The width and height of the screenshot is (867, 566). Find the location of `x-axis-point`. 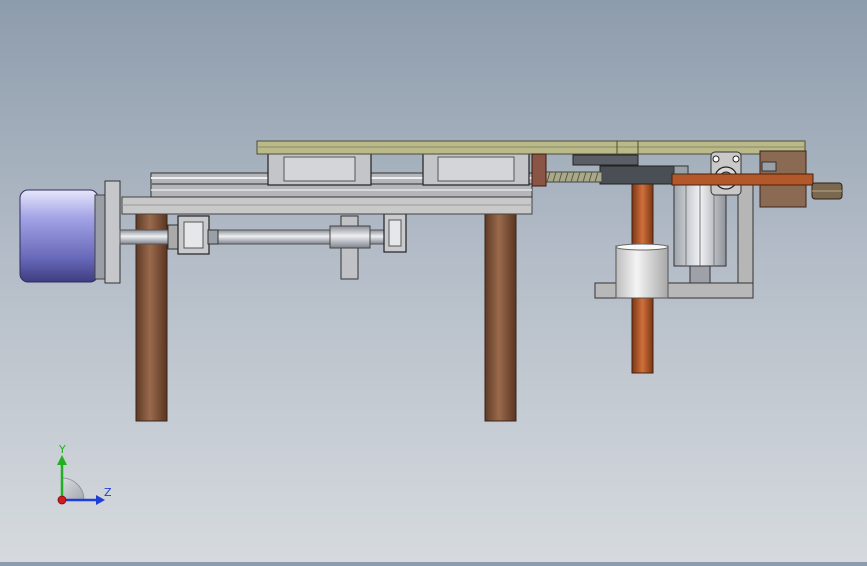

x-axis-point is located at coordinates (62, 500).